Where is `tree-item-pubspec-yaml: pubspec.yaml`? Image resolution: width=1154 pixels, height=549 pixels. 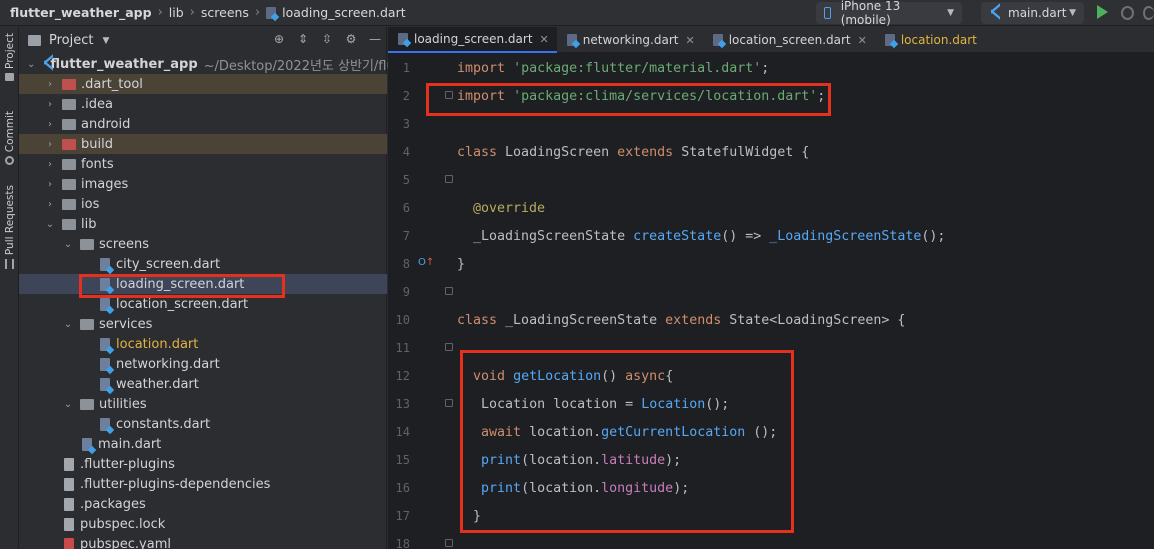
tree-item-pubspec-yaml: pubspec.yaml is located at coordinates (203, 541).